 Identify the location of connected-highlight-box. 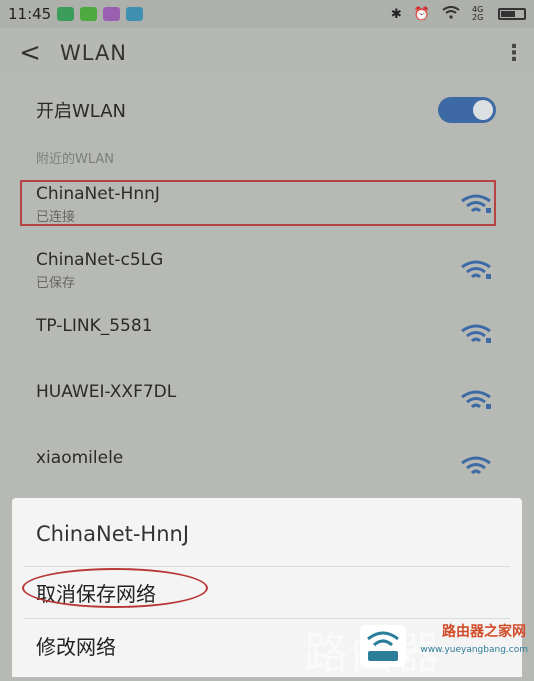
(258, 203).